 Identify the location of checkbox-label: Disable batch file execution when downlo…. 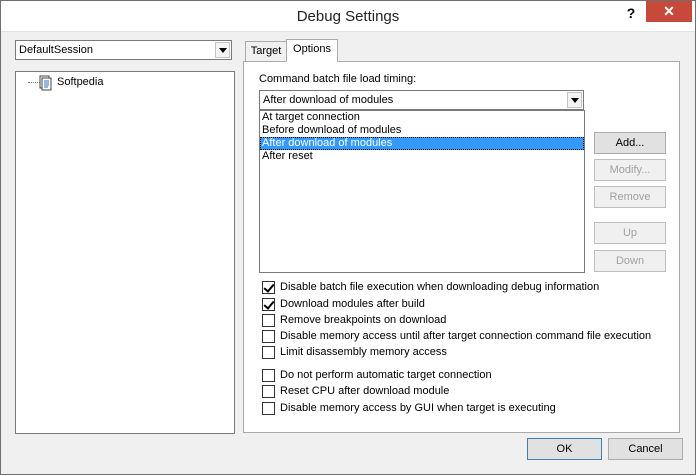
(440, 287).